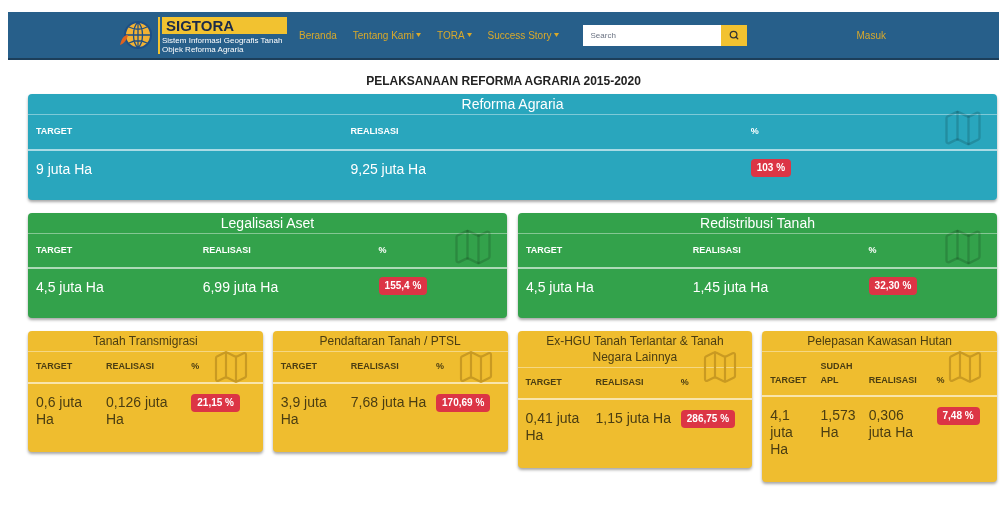  What do you see at coordinates (708, 418) in the screenshot?
I see `percent-badge: 286,75 %` at bounding box center [708, 418].